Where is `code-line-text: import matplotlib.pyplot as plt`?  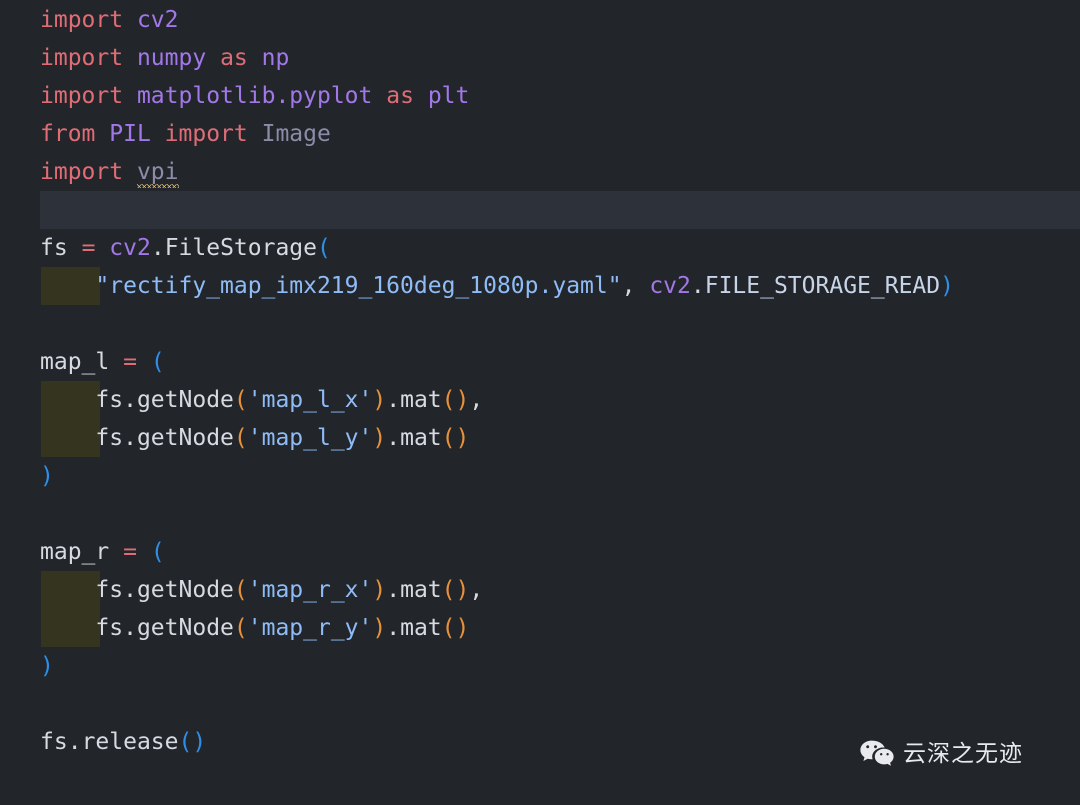 code-line-text: import matplotlib.pyplot as plt is located at coordinates (254, 96).